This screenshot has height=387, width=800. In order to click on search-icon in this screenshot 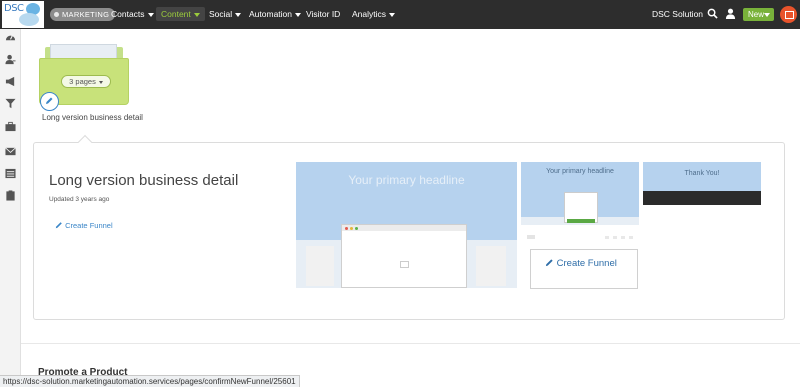, I will do `click(712, 13)`.